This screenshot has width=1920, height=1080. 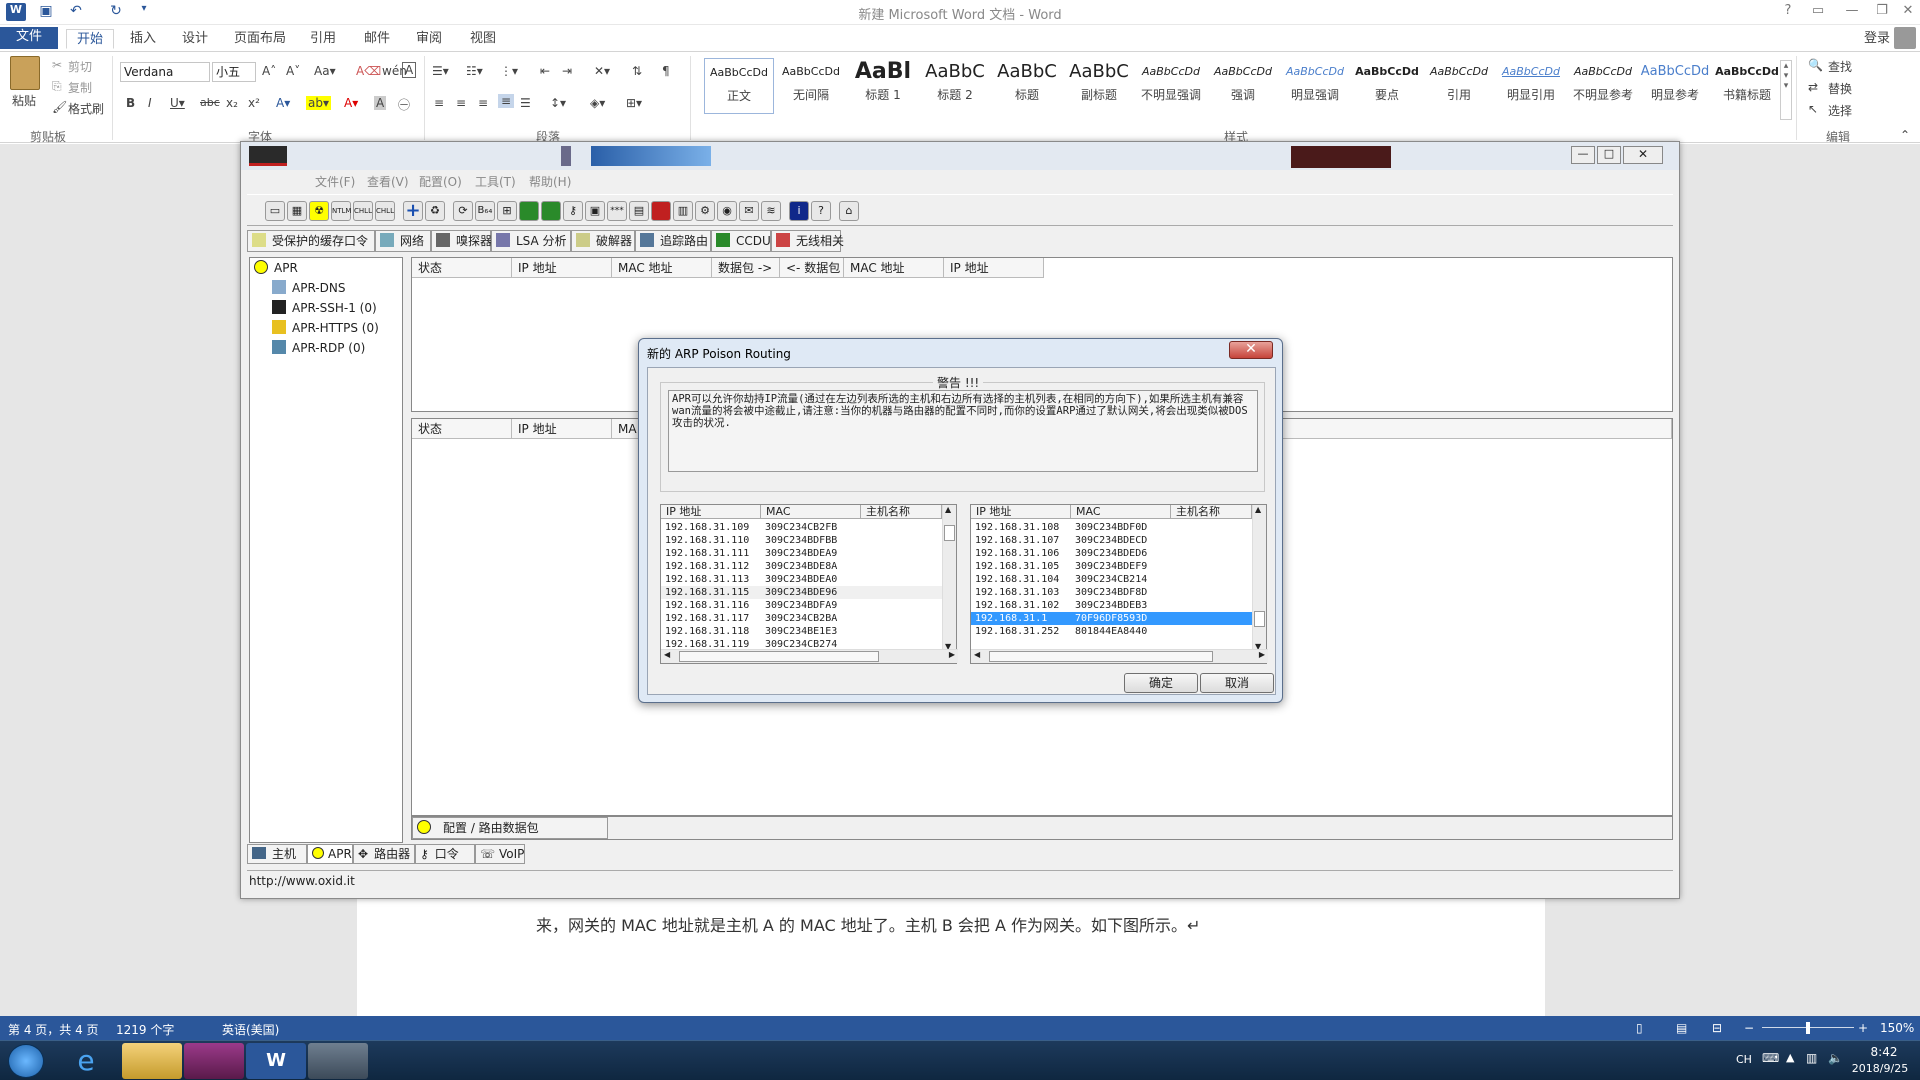 I want to click on vertical-scrollbar: ▲ ▼, so click(x=949, y=578).